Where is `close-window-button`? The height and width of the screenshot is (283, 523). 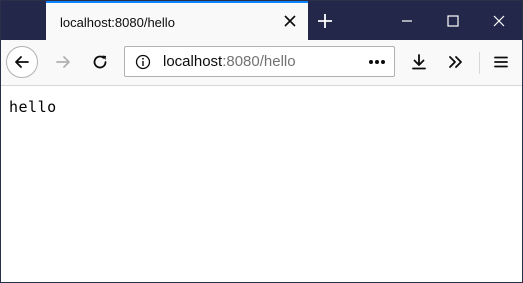
close-window-button is located at coordinates (499, 20).